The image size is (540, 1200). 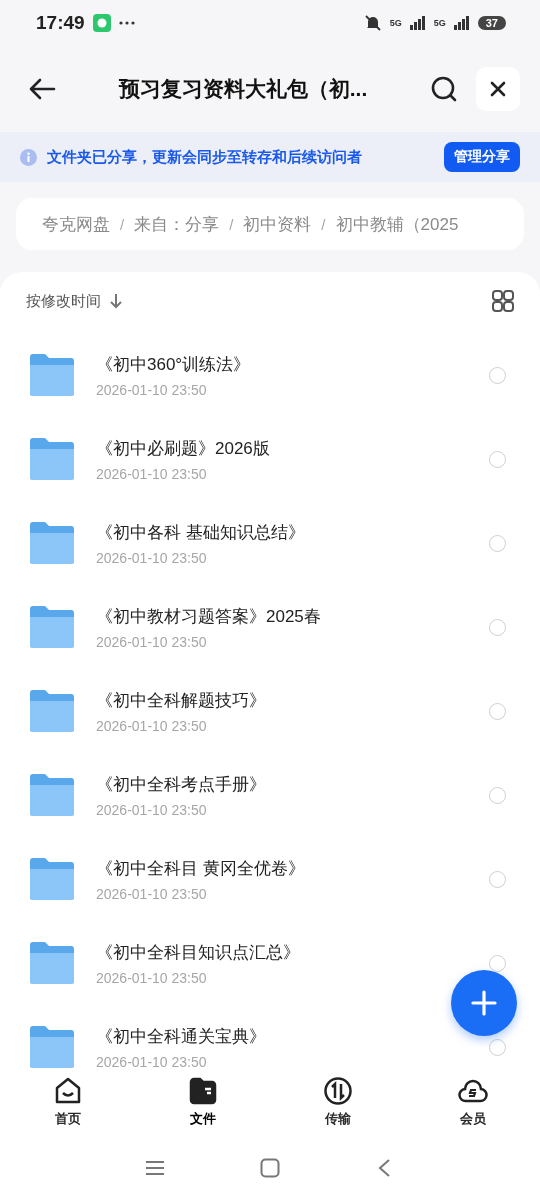 I want to click on breadcrumb-item: 初中教辅（2025, so click(x=397, y=224).